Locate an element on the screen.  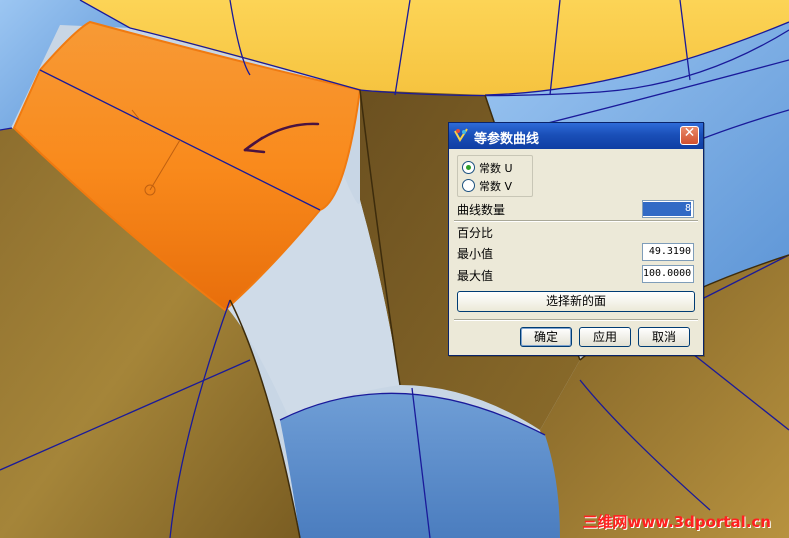
close-icon: ✕ is located at coordinates (689, 133).